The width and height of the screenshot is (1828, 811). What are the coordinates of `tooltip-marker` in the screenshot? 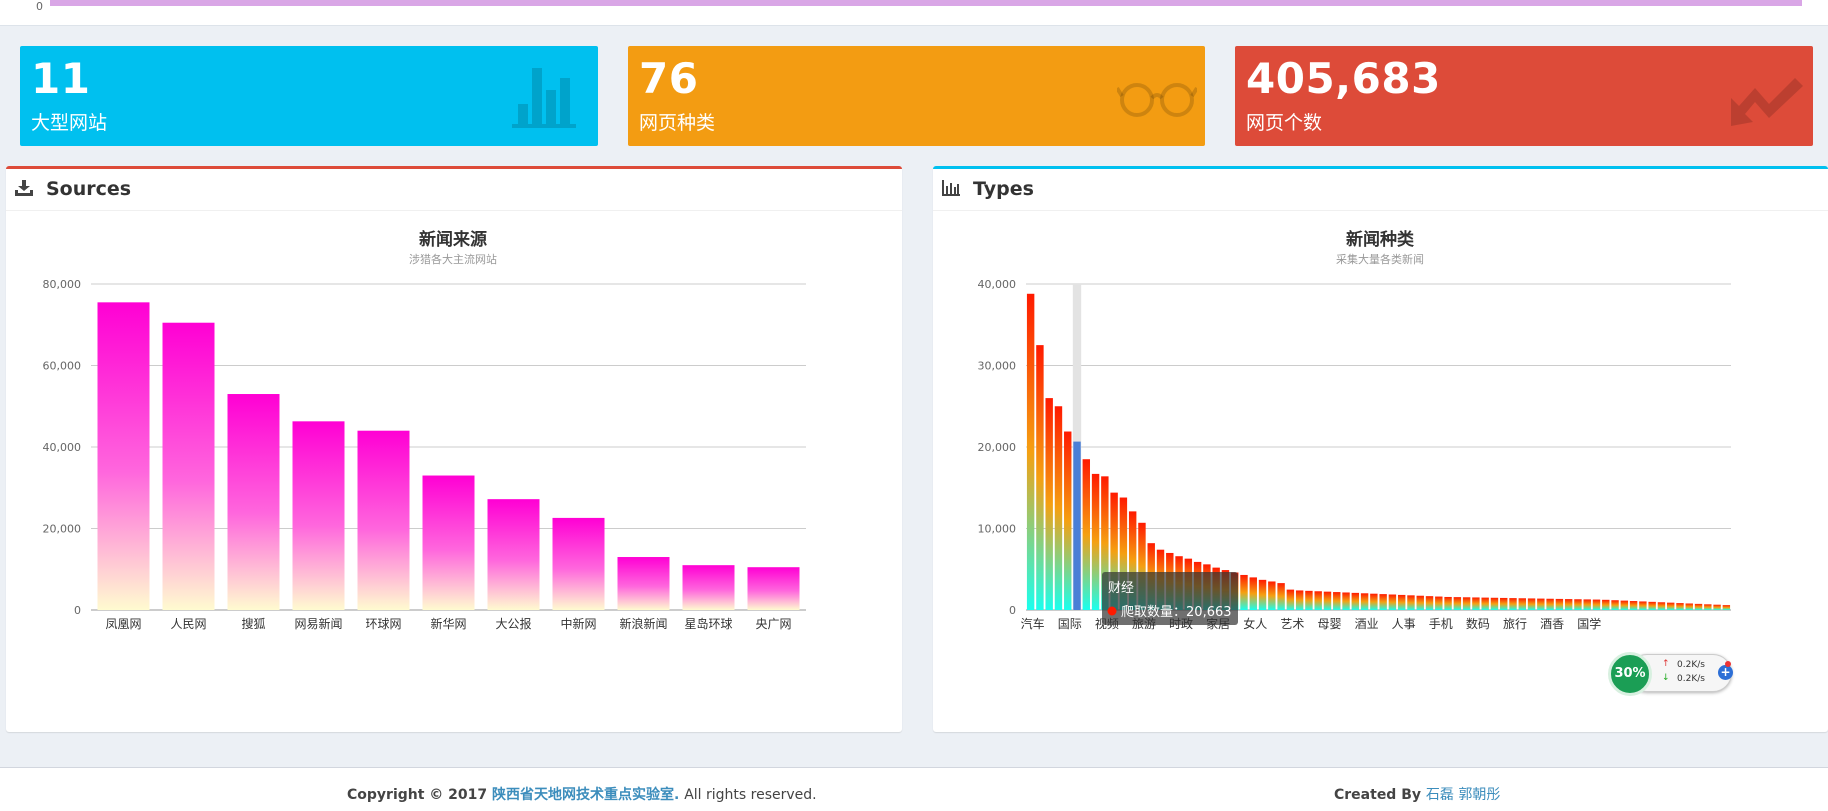 It's located at (1112, 611).